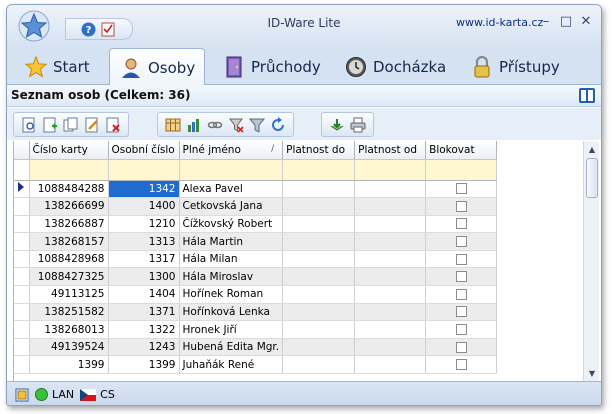  Describe the element at coordinates (461, 150) in the screenshot. I see `column-header-blocked: Blokovat` at that location.